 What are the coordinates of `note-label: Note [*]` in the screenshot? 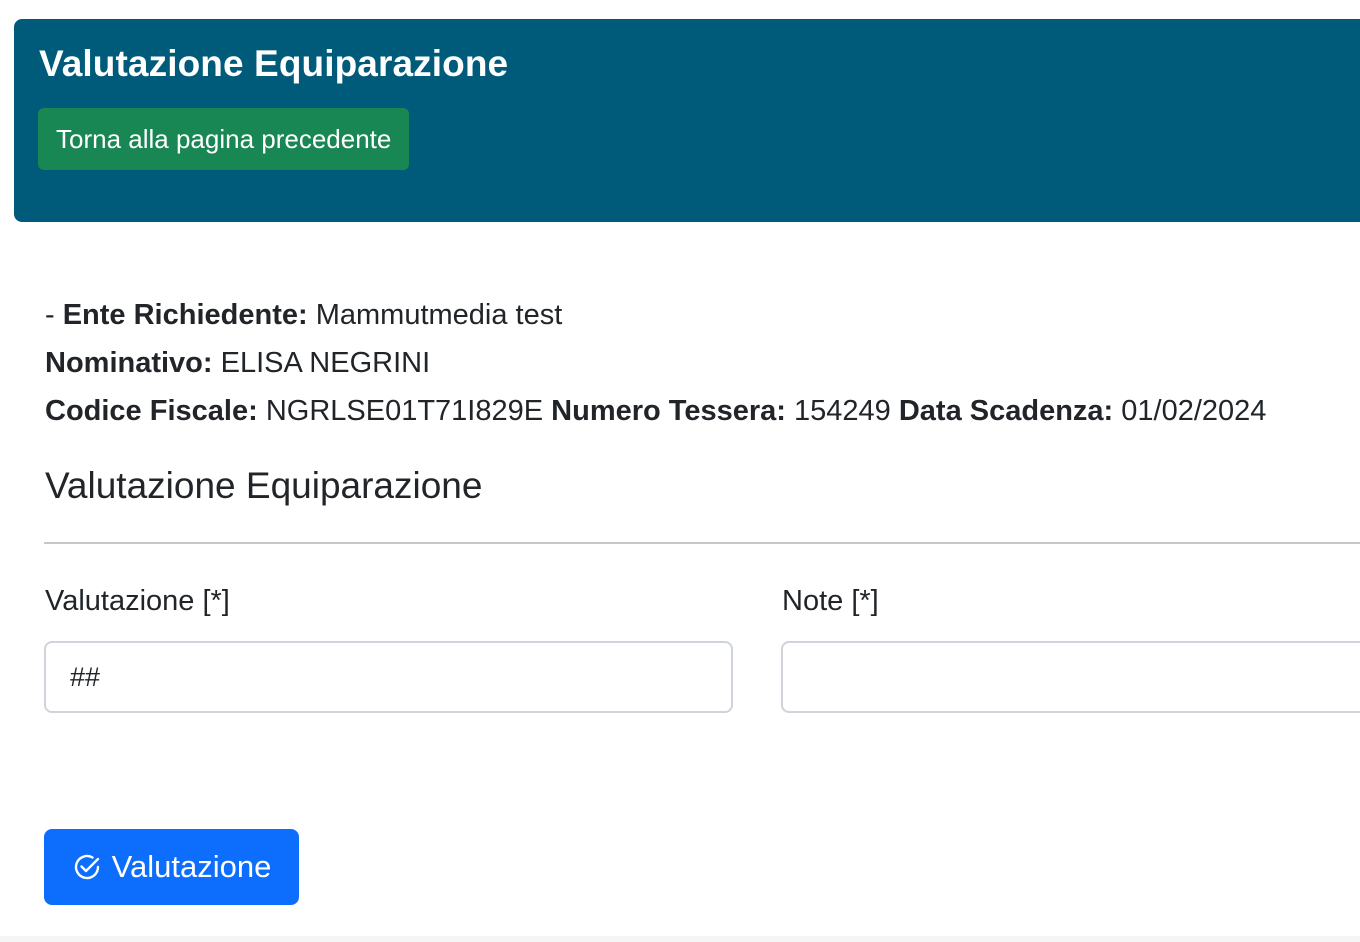 It's located at (830, 601).